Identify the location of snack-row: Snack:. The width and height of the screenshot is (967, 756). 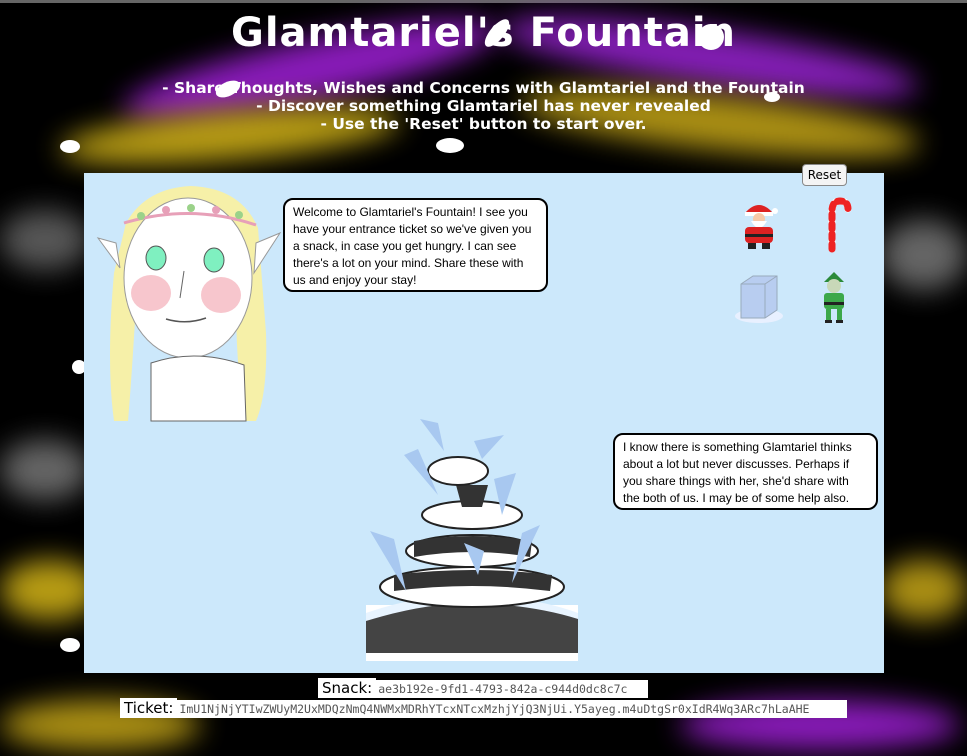
(483, 688).